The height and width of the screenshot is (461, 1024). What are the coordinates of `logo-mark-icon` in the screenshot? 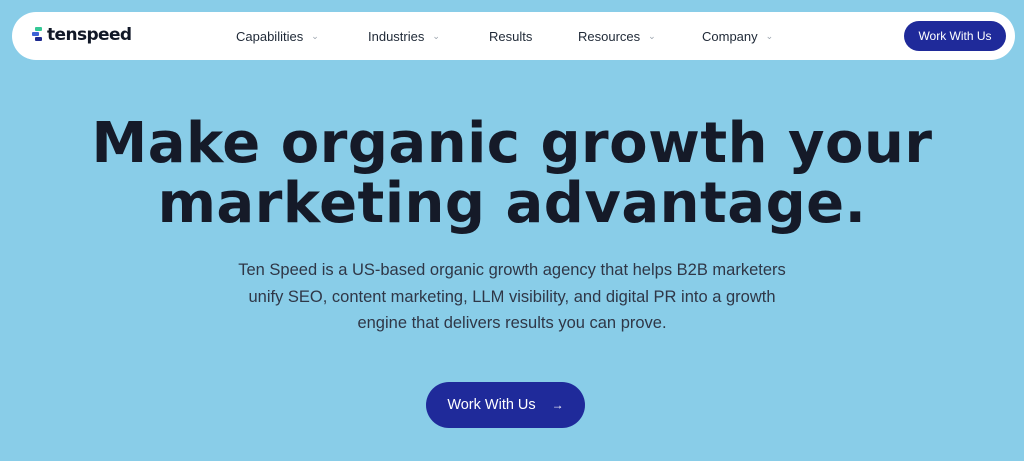 It's located at (37, 35).